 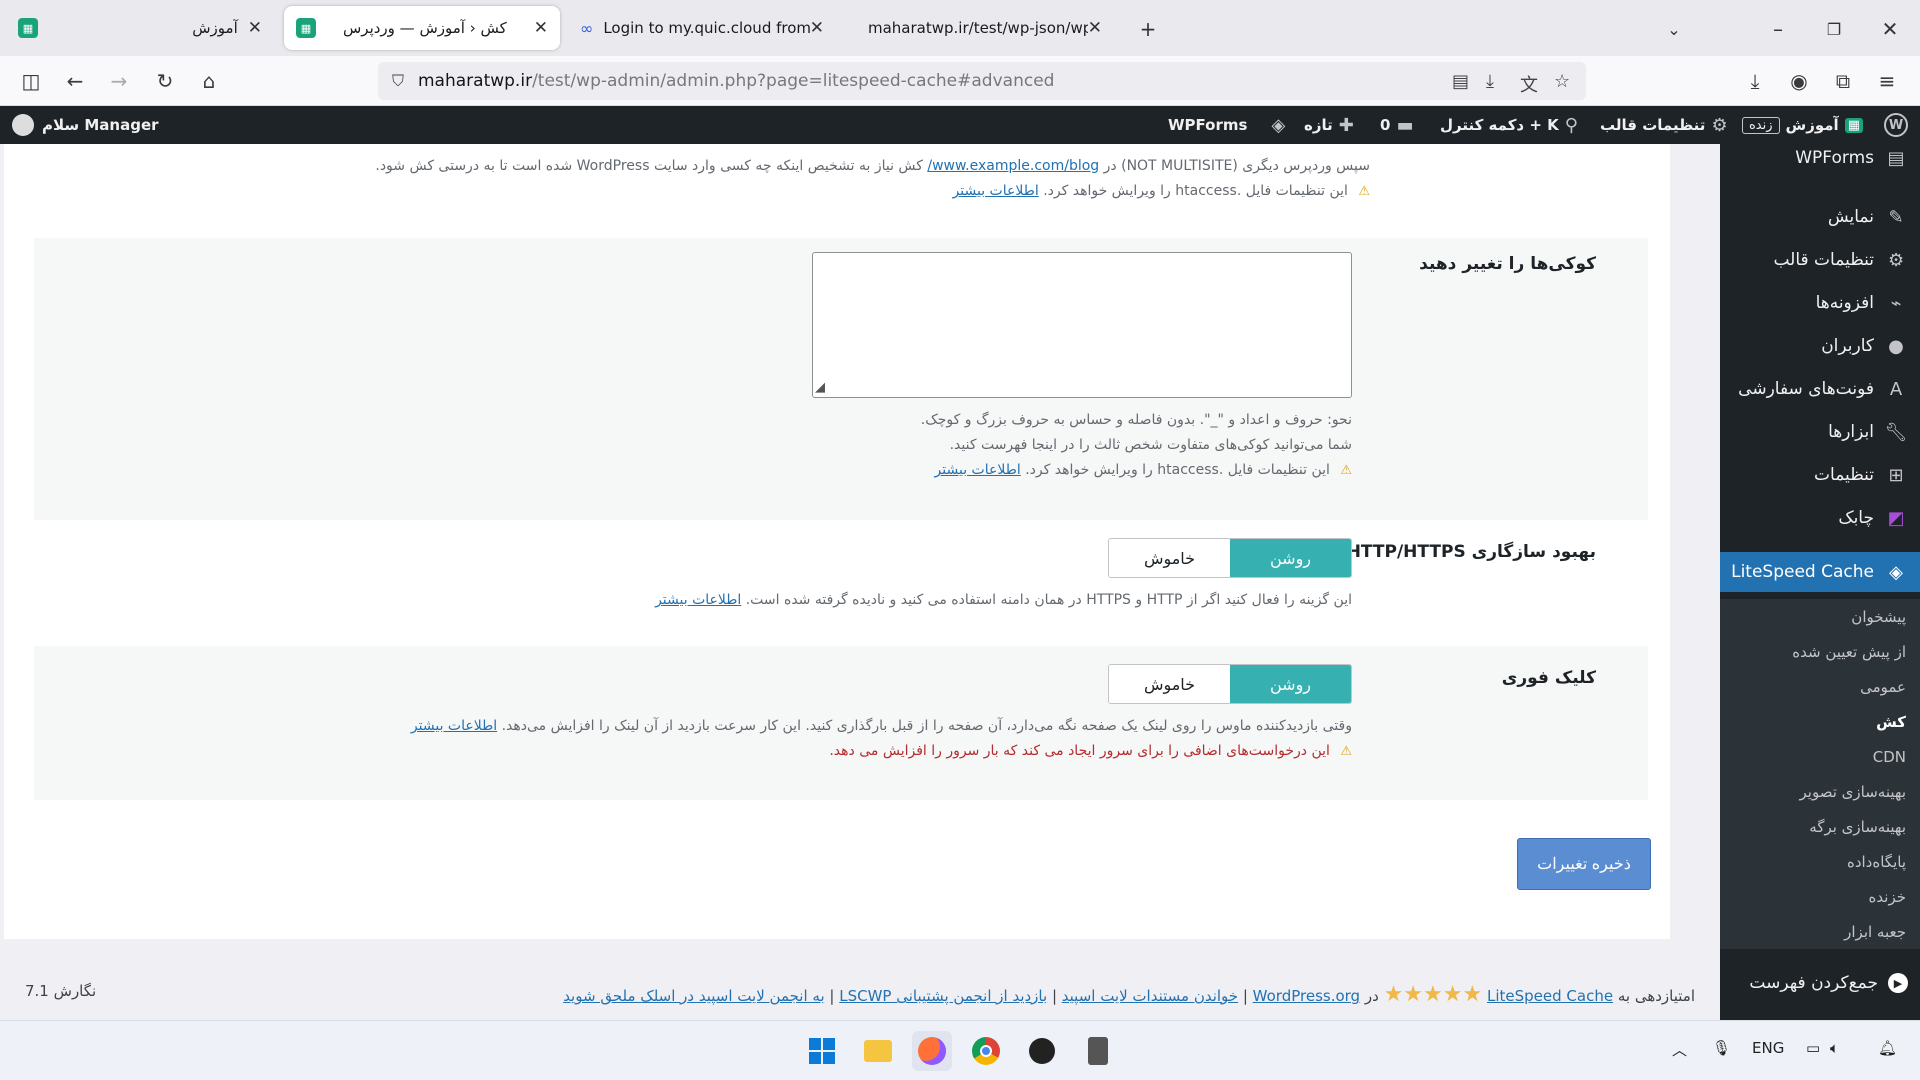 I want to click on calculator-icon, so click(x=1098, y=1051).